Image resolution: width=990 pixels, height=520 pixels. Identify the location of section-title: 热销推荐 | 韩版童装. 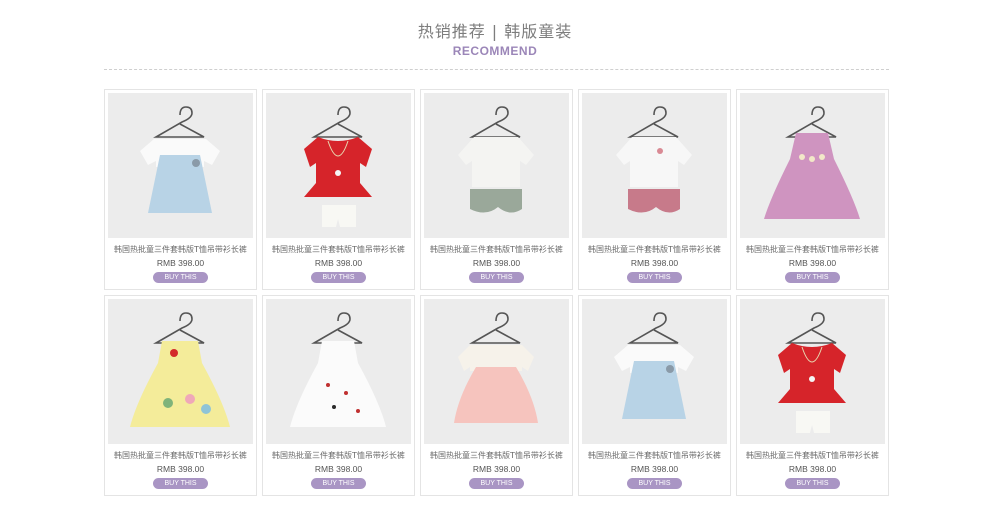
(495, 31).